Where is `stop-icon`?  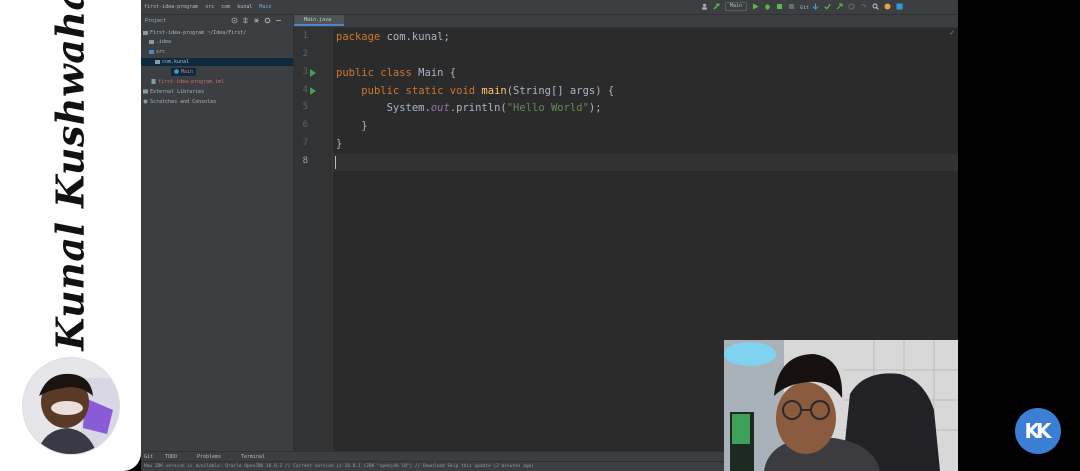
stop-icon is located at coordinates (791, 6).